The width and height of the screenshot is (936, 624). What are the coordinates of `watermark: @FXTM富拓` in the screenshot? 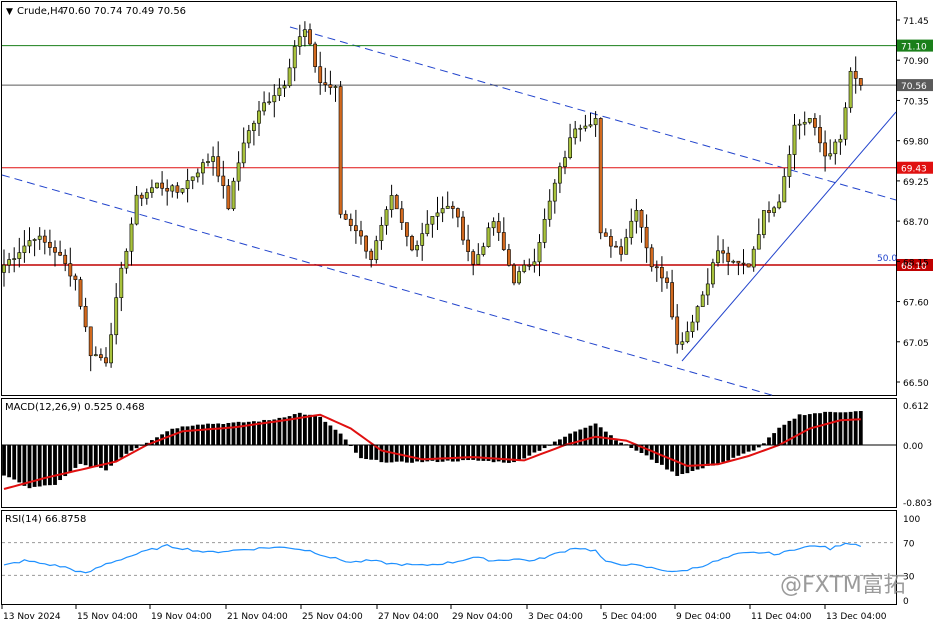 It's located at (843, 585).